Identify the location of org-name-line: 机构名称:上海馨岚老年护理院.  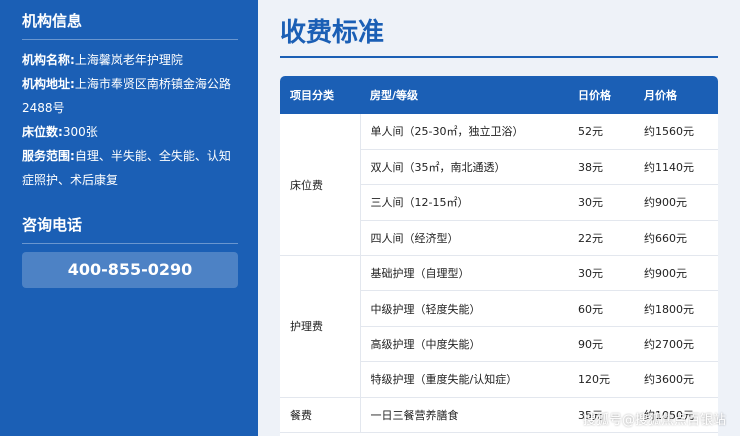
(130, 60).